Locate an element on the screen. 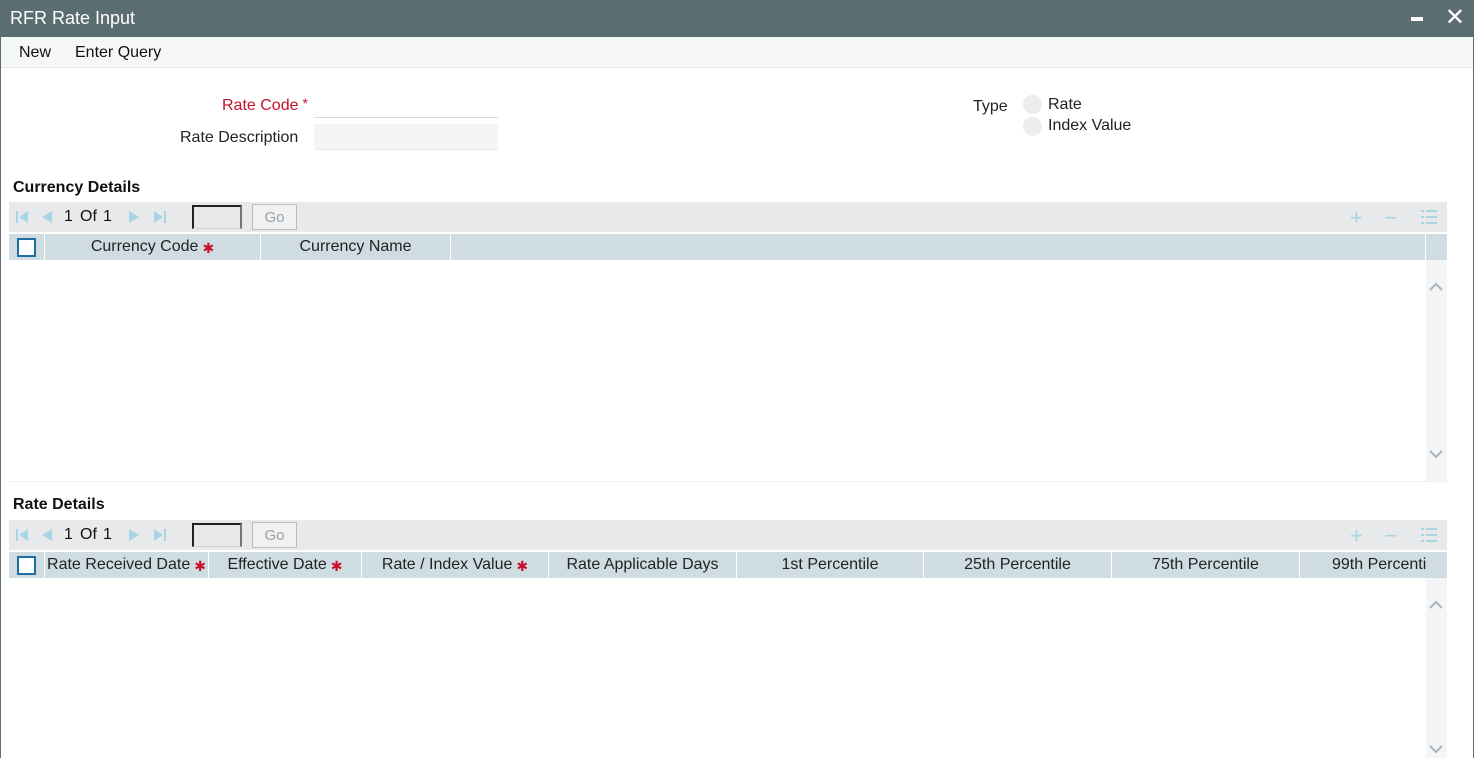  currency-details-title: Currency Details is located at coordinates (77, 187).